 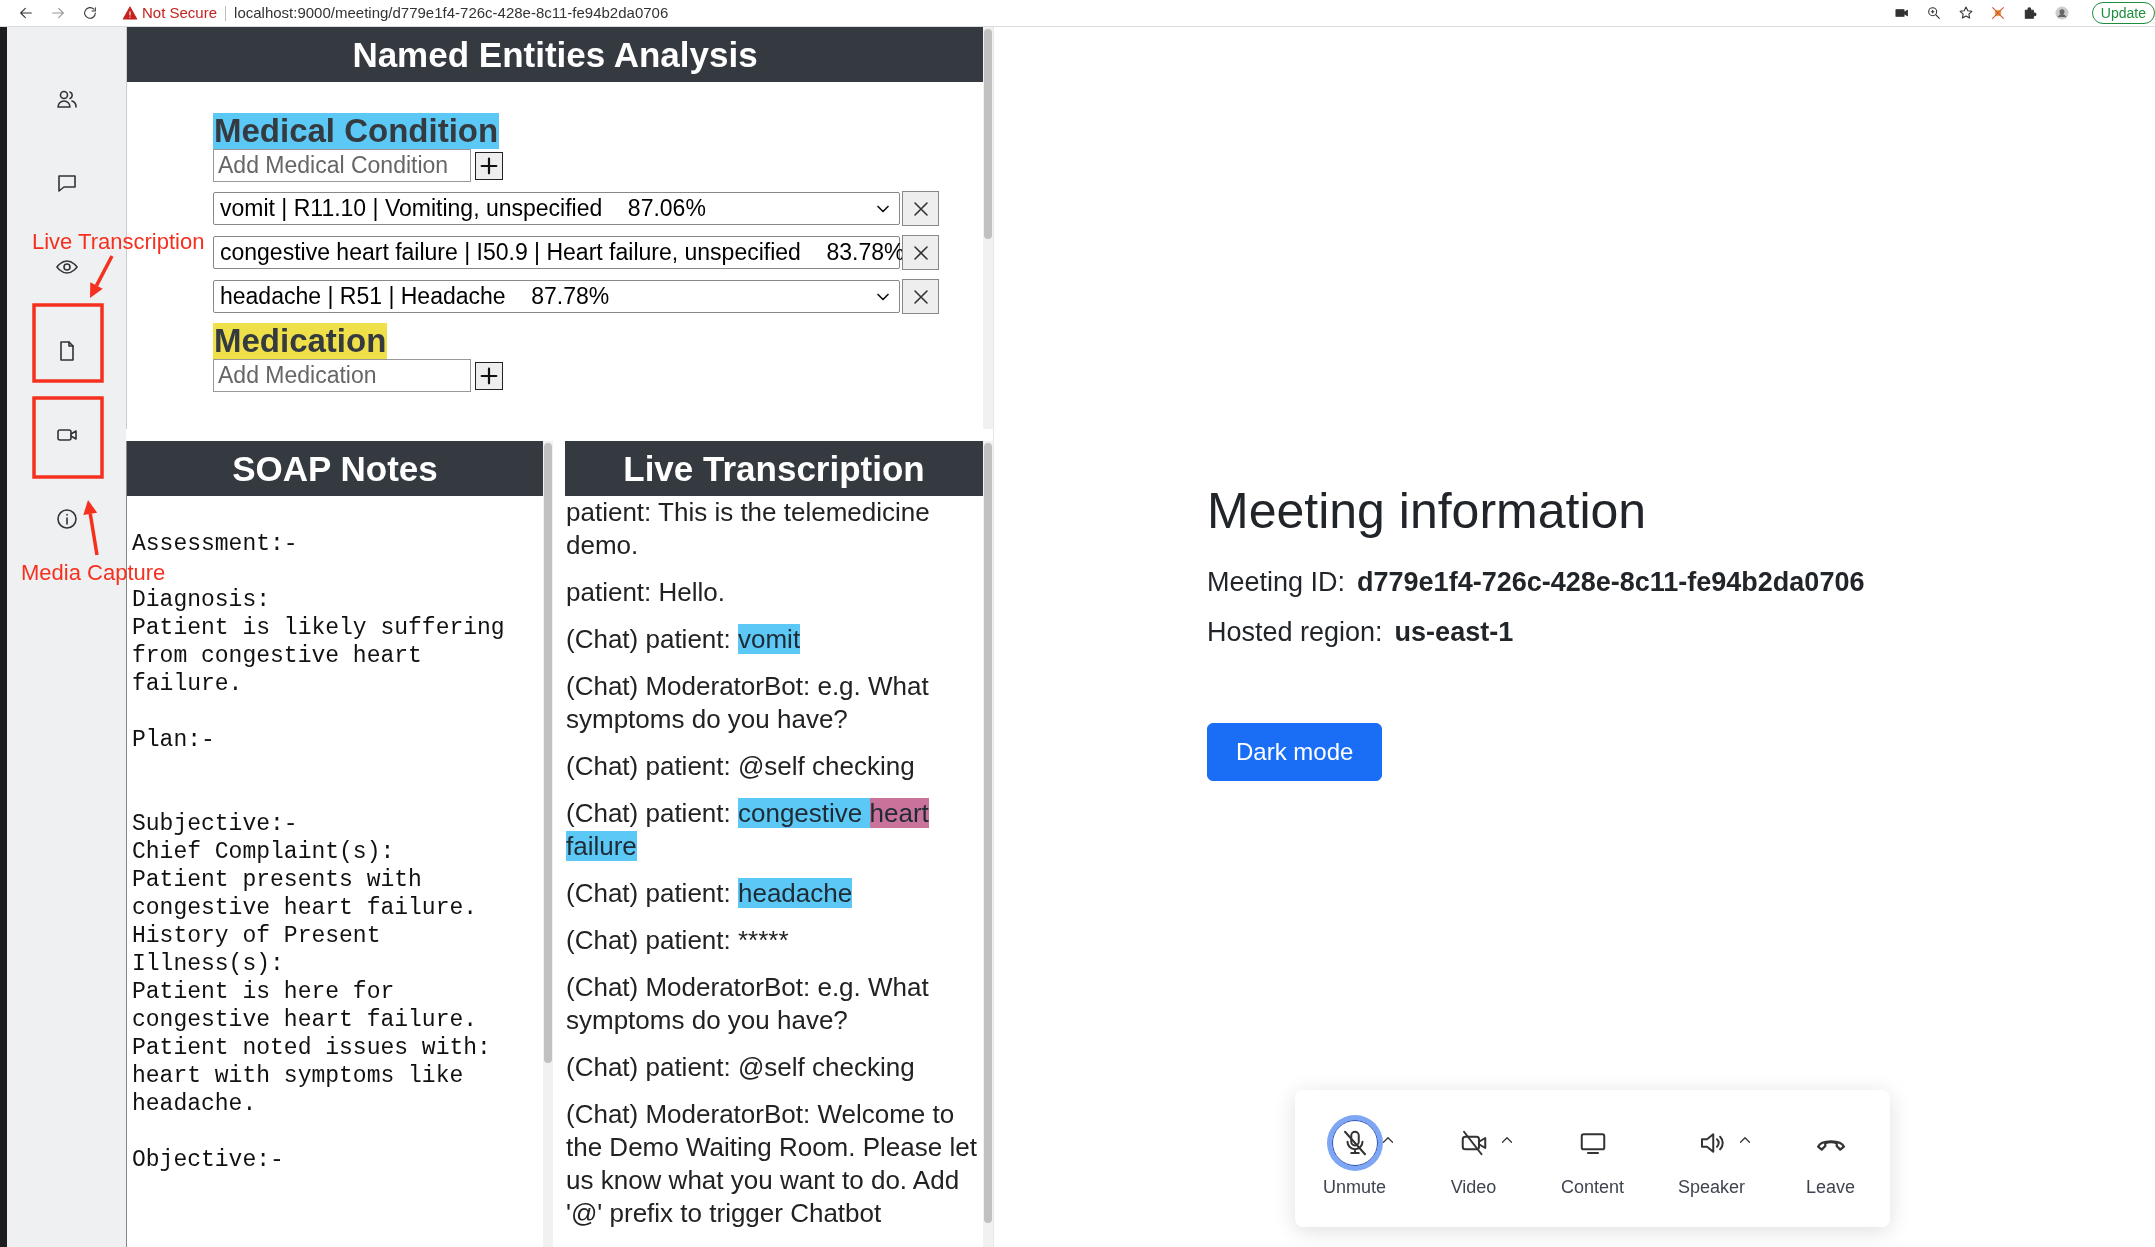 What do you see at coordinates (90, 13) in the screenshot?
I see `reload-icon` at bounding box center [90, 13].